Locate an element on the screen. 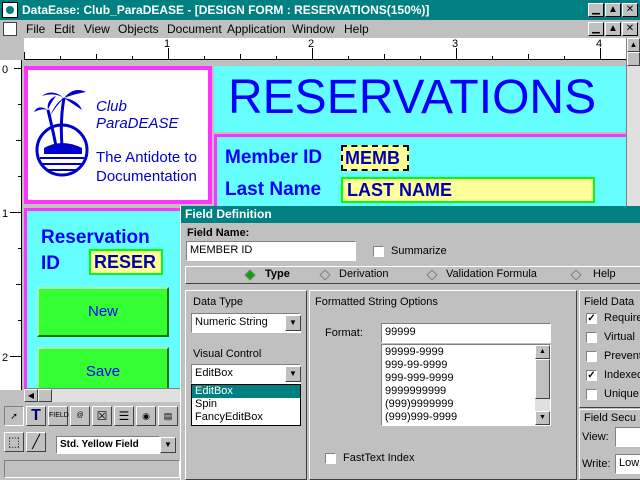 Image resolution: width=640 pixels, height=480 pixels. ruler-mark-v2: 2 is located at coordinates (5, 358).